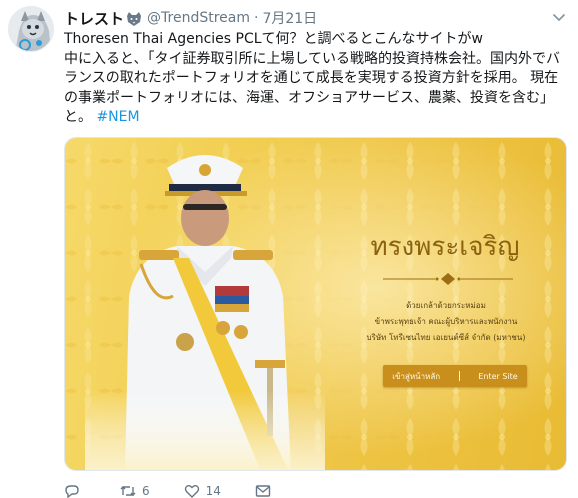 Image resolution: width=578 pixels, height=498 pixels. Describe the element at coordinates (94, 18) in the screenshot. I see `display-name: トレスト` at that location.